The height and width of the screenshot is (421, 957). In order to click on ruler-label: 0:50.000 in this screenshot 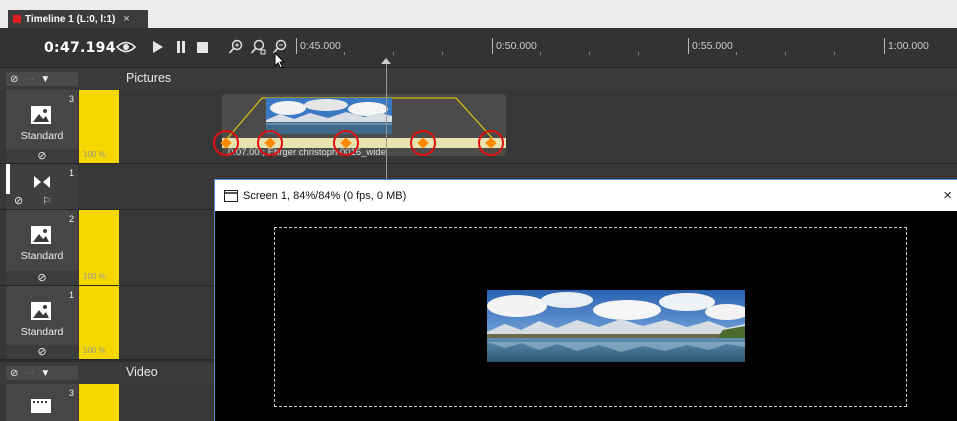, I will do `click(516, 46)`.